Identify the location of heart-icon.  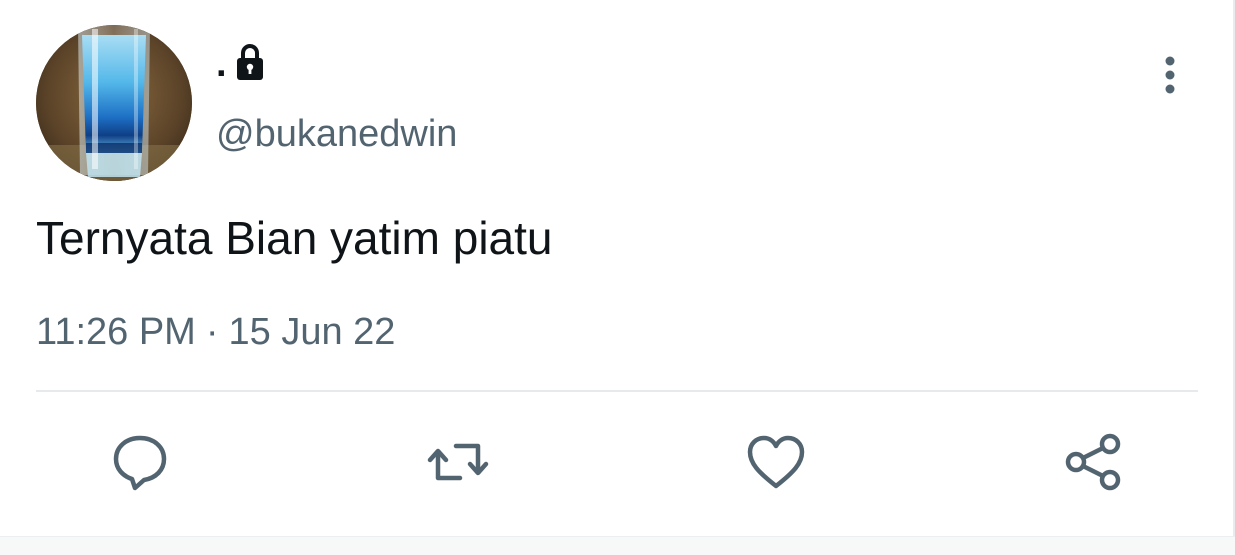
(776, 462).